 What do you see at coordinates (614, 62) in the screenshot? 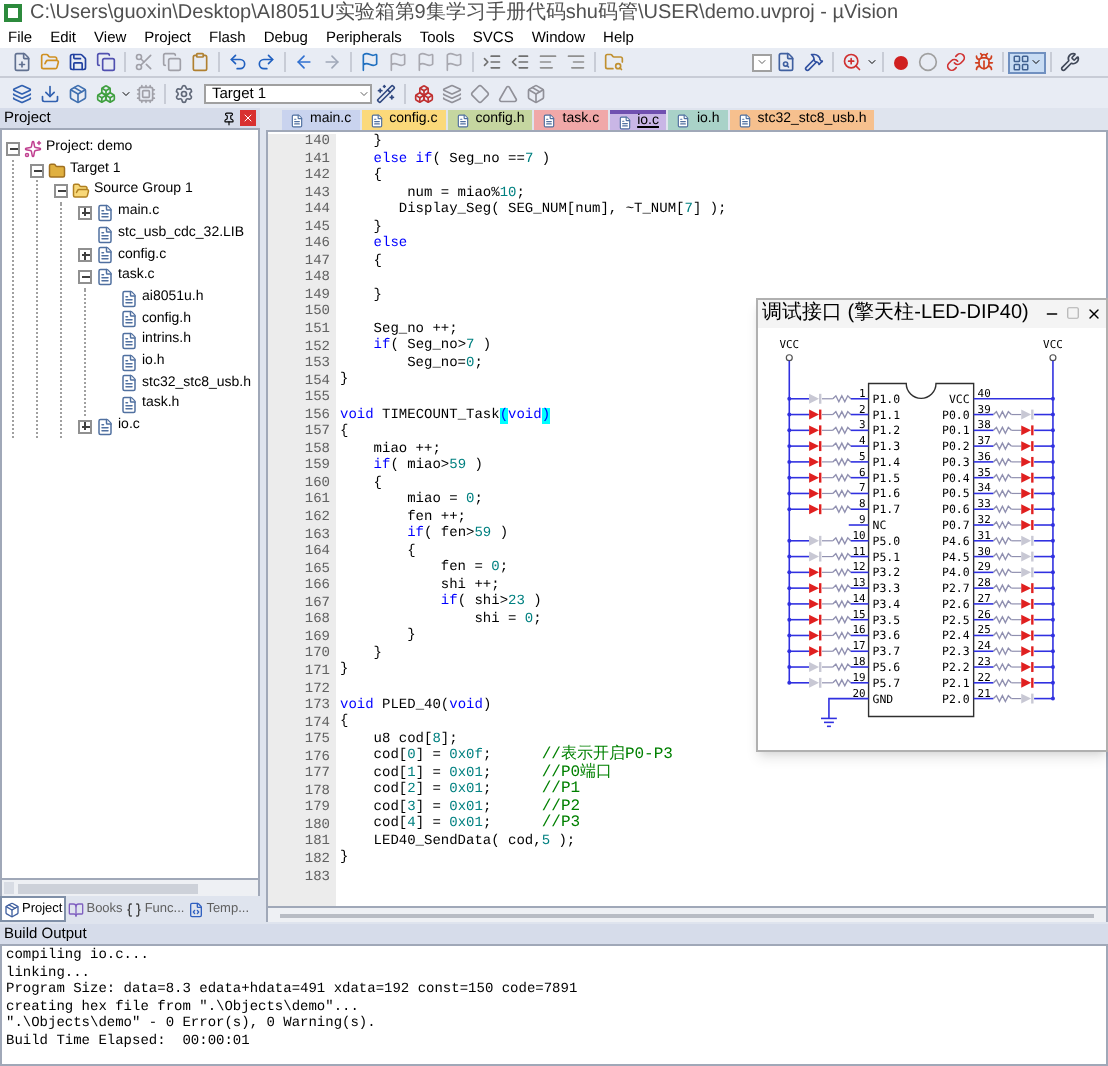
I see `find-in-files-icon` at bounding box center [614, 62].